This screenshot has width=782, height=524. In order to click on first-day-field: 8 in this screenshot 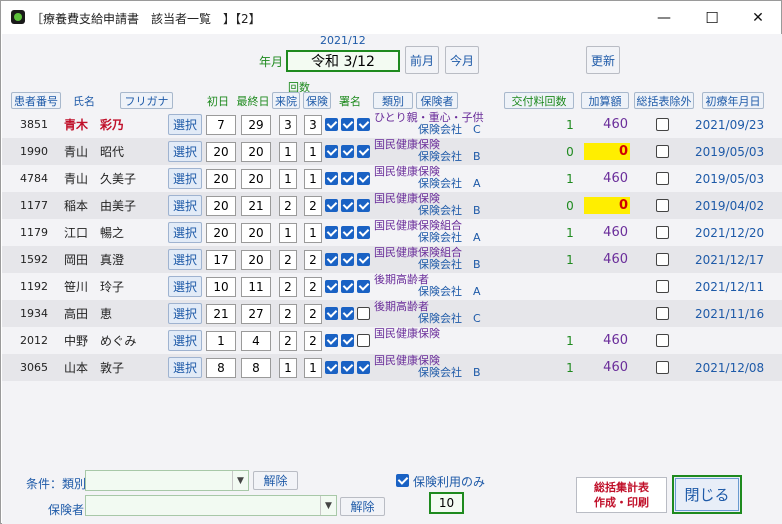, I will do `click(221, 368)`.